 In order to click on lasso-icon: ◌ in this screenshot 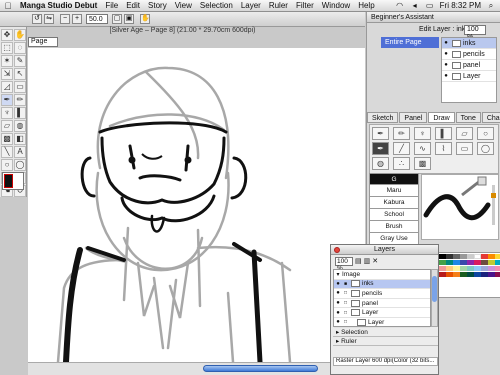, I will do `click(20, 48)`.